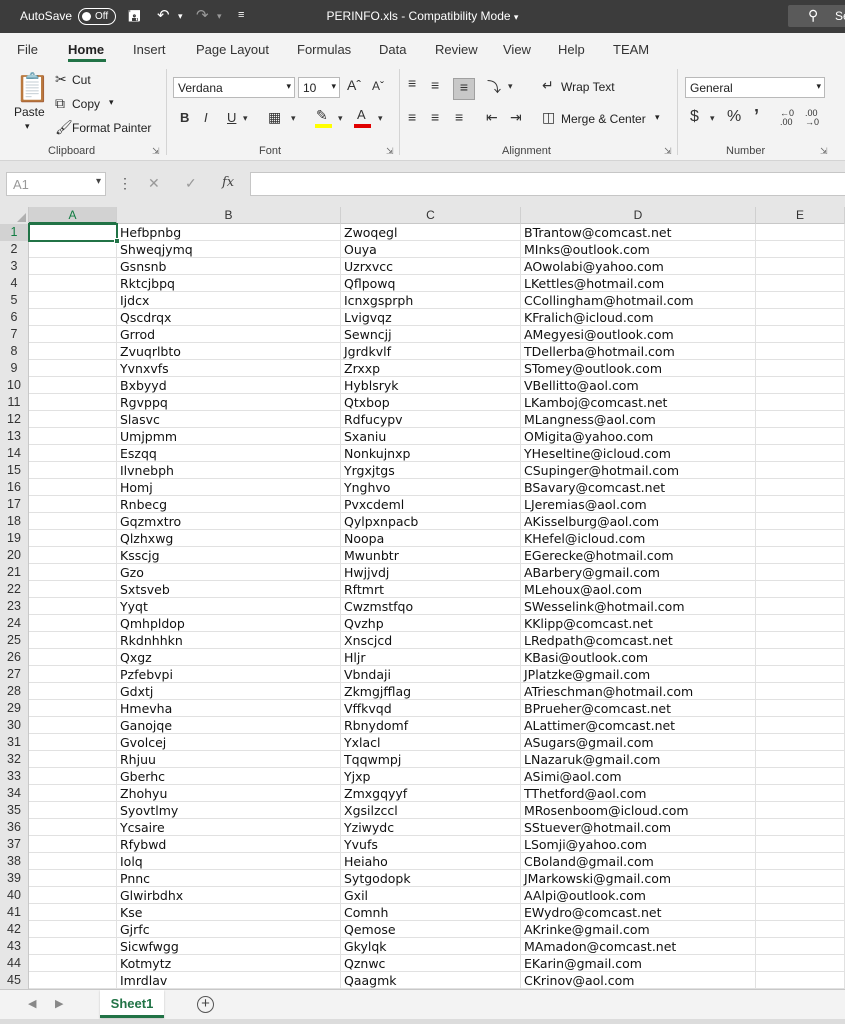 The height and width of the screenshot is (1024, 845). What do you see at coordinates (431, 623) in the screenshot?
I see `cell-c: Qvzhp` at bounding box center [431, 623].